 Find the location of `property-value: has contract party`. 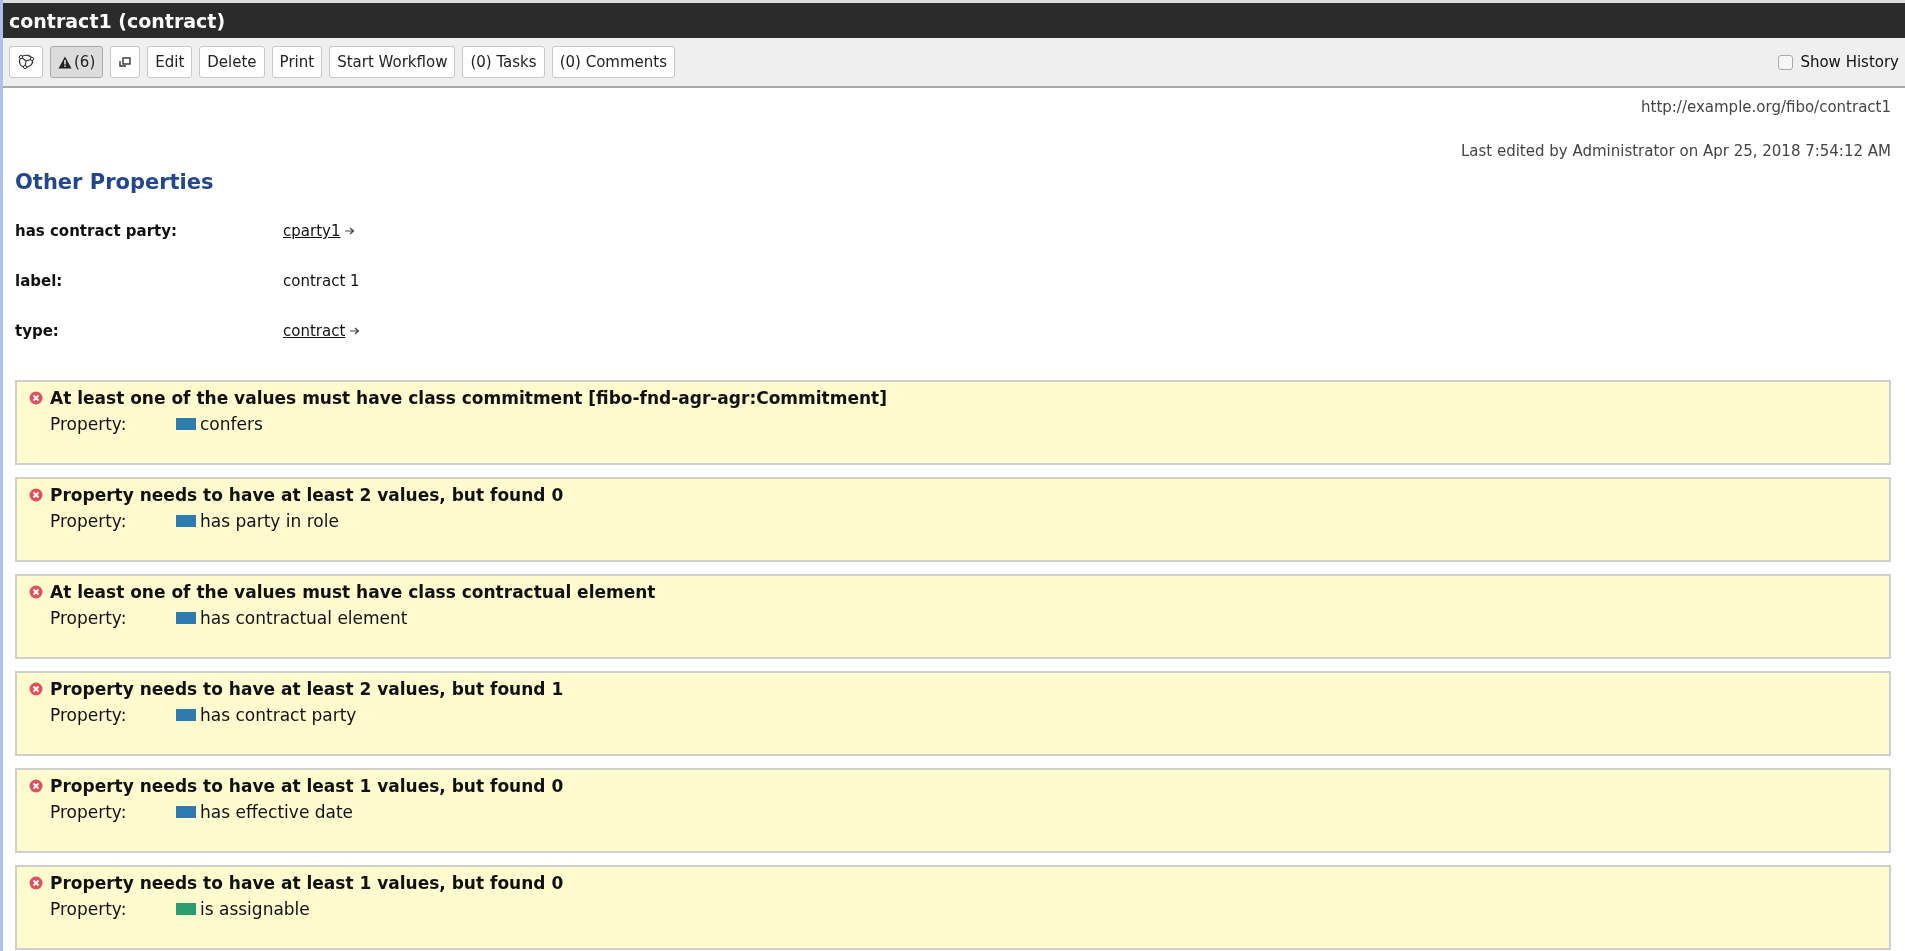

property-value: has contract party is located at coordinates (278, 715).